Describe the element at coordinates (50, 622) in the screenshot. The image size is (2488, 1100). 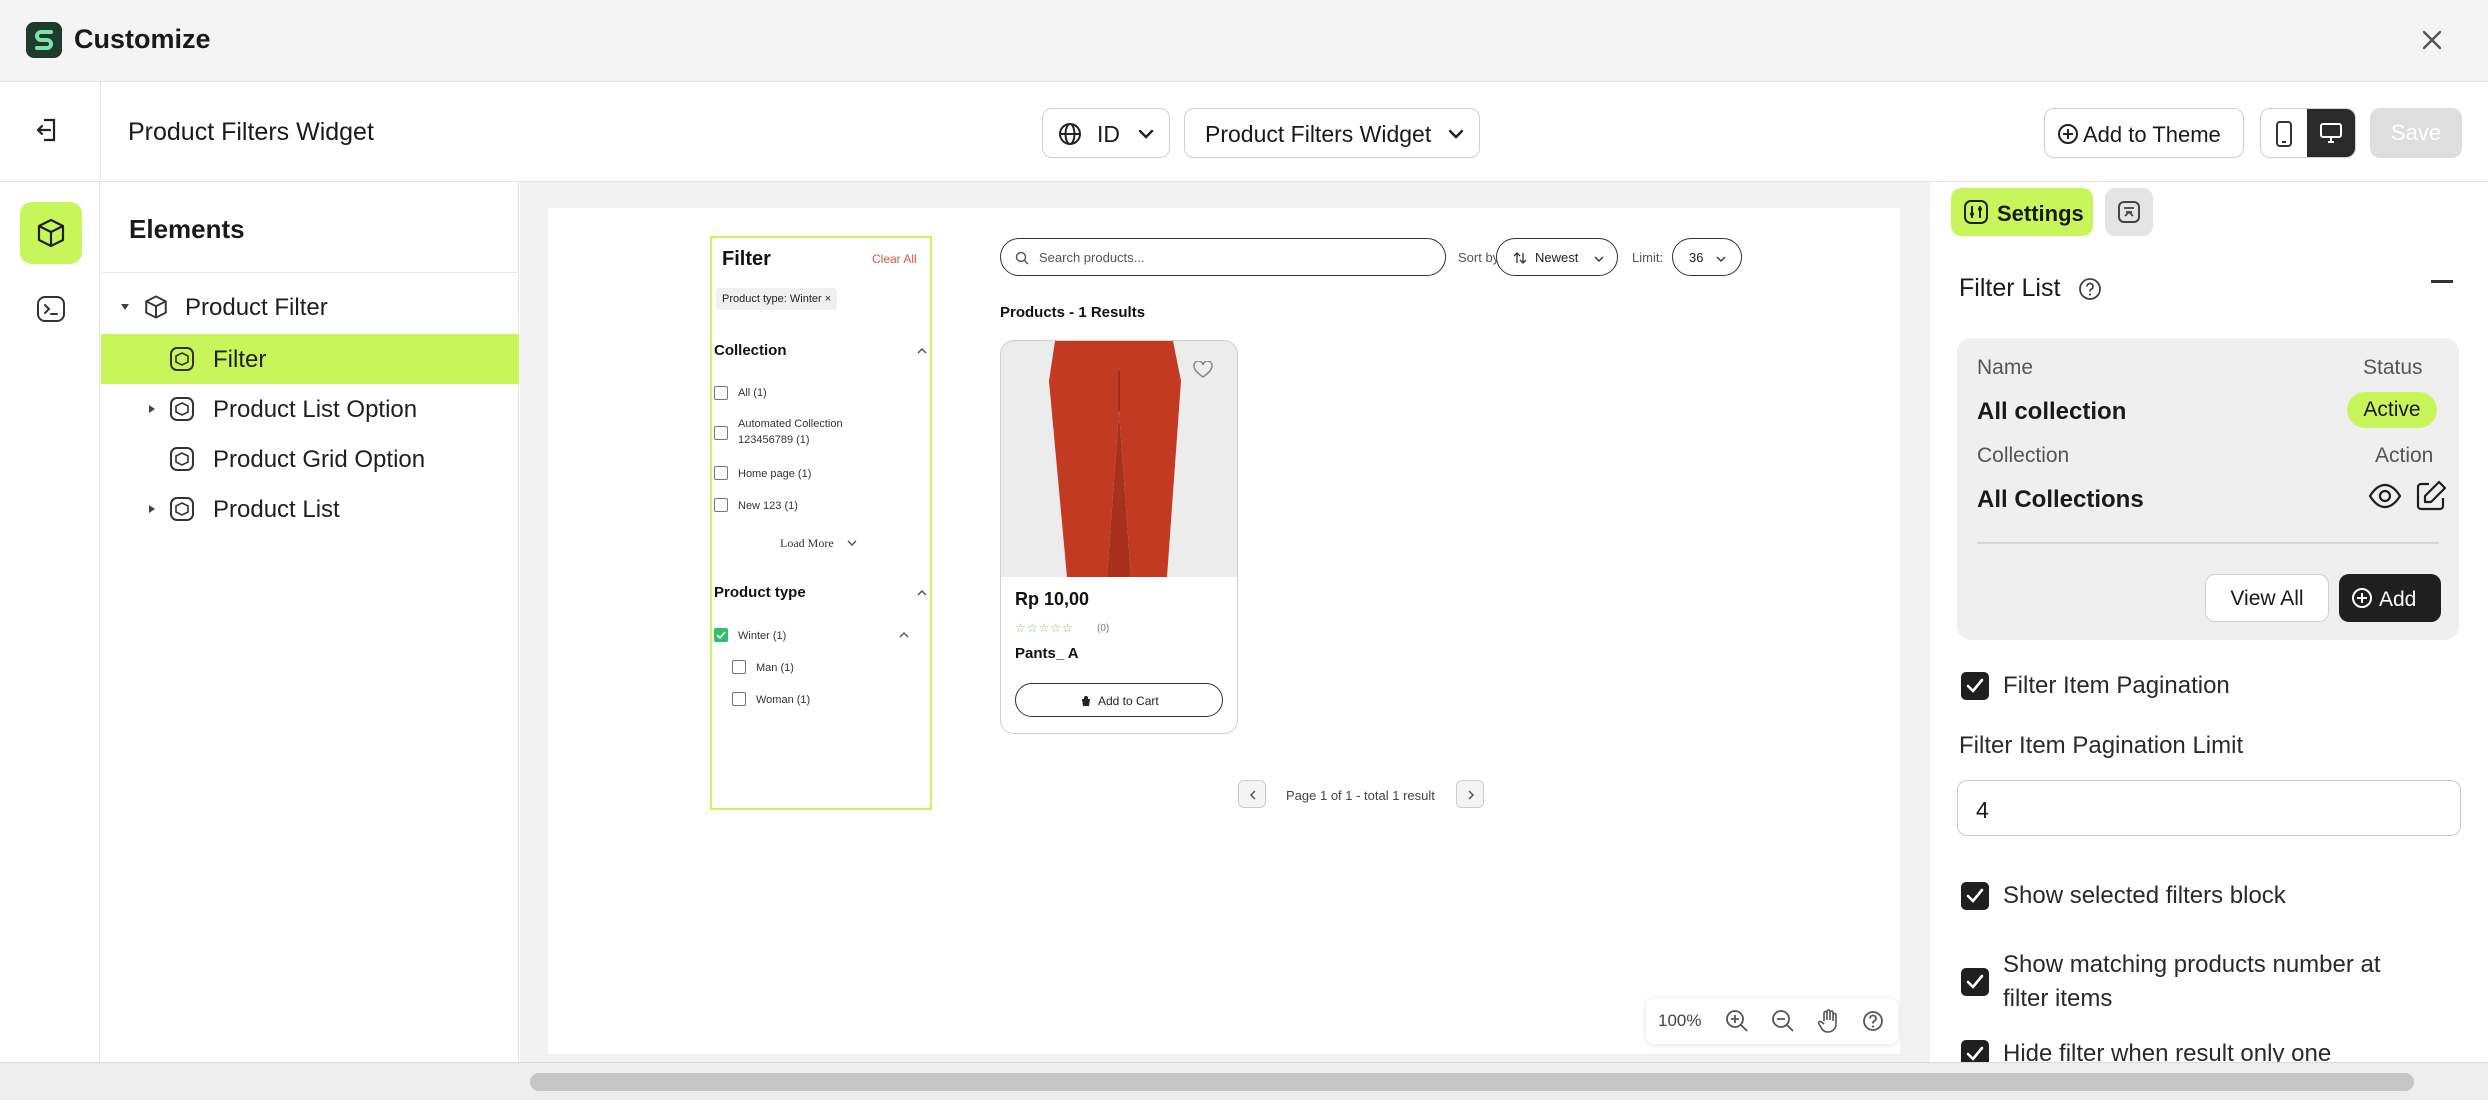
I see `left-rail` at that location.